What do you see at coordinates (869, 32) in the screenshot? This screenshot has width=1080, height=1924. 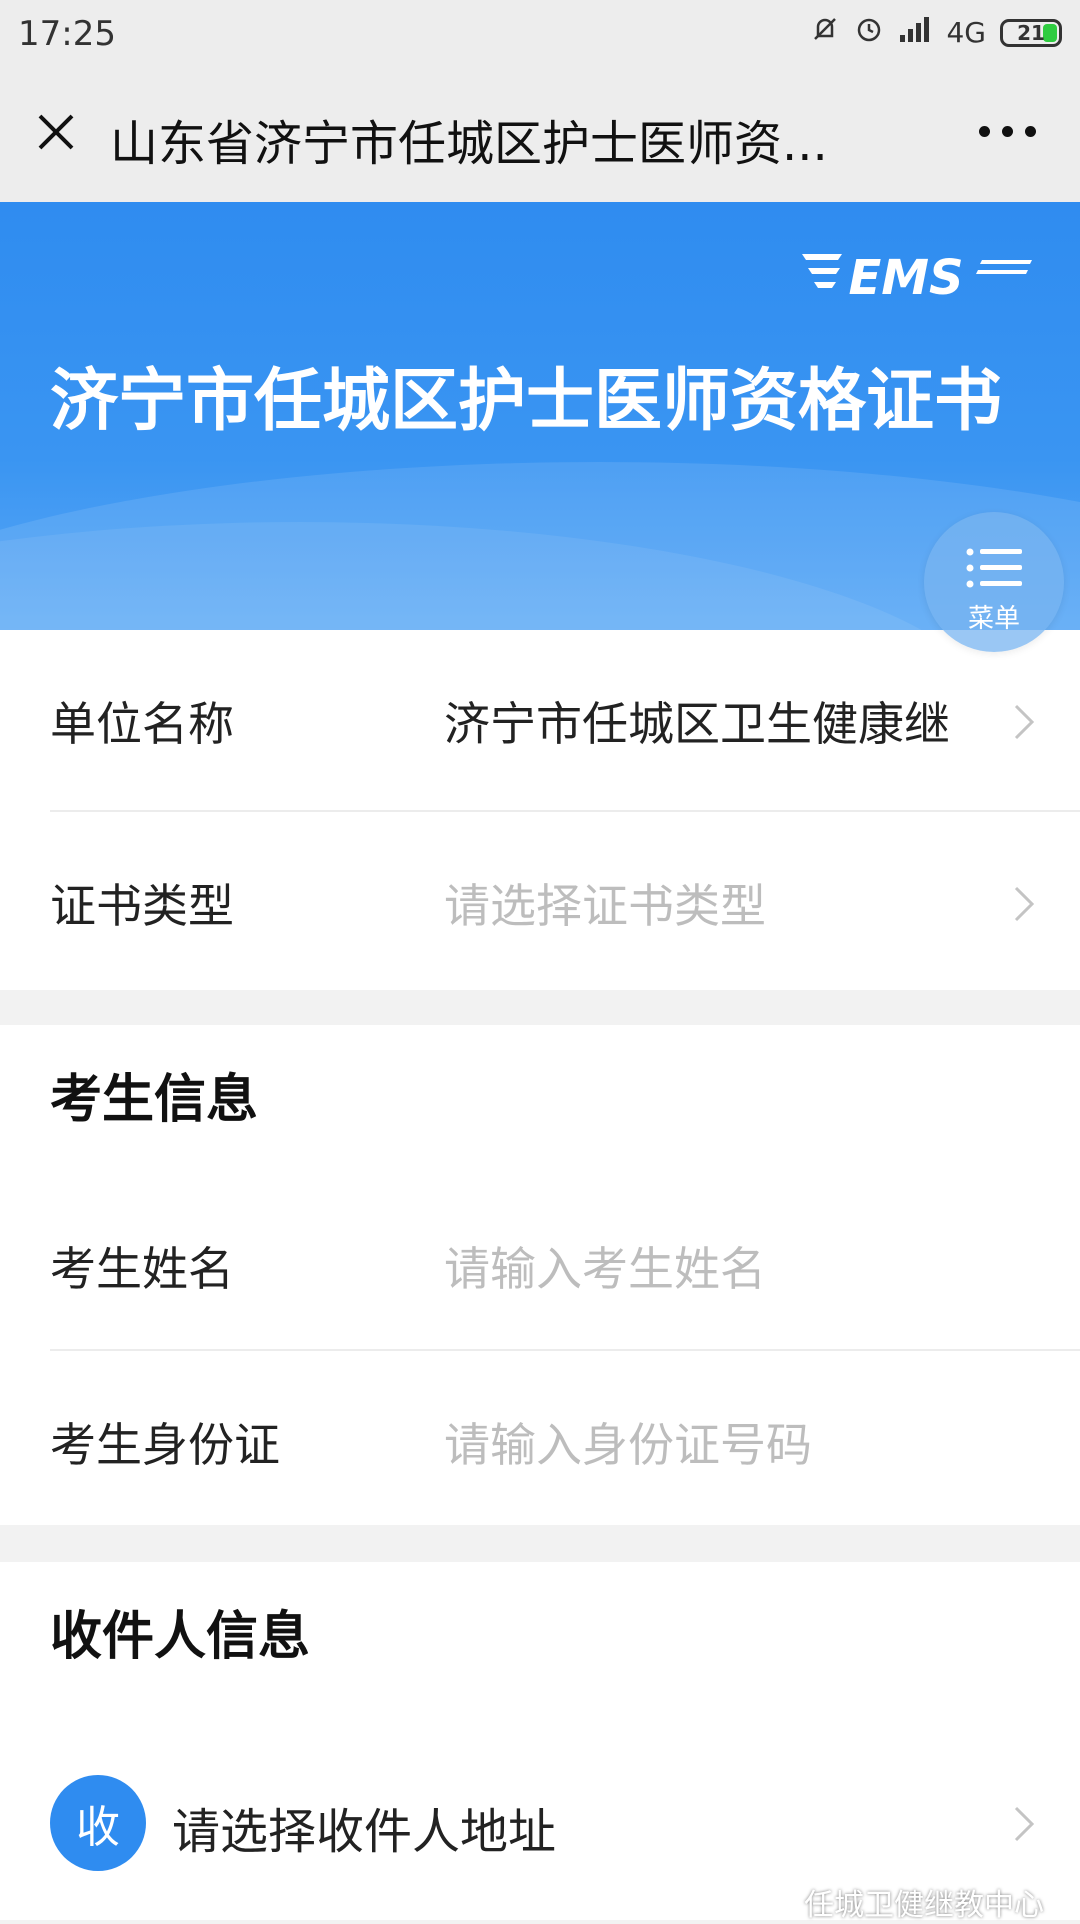 I see `alarm-icon` at bounding box center [869, 32].